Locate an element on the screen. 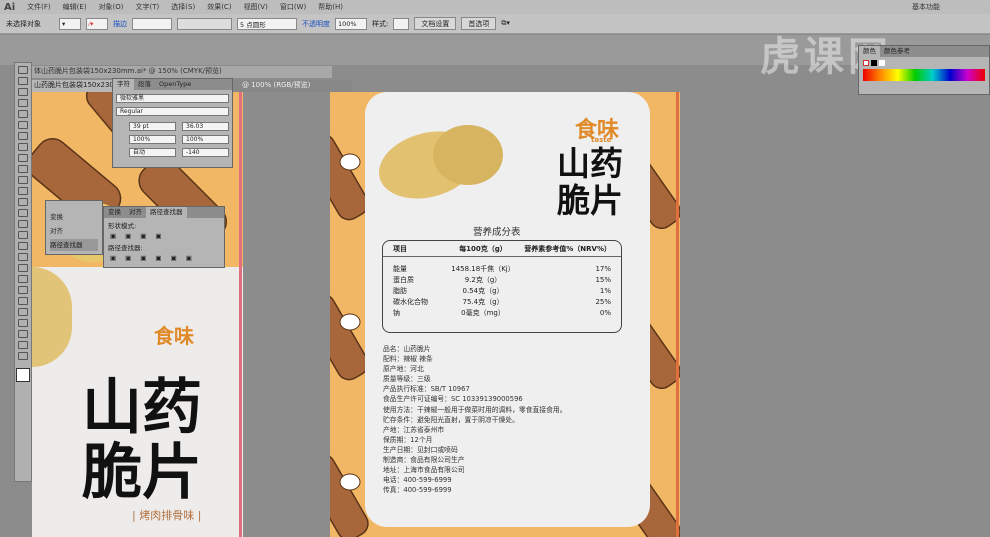 The height and width of the screenshot is (537, 990). variable-width-select is located at coordinates (204, 23).